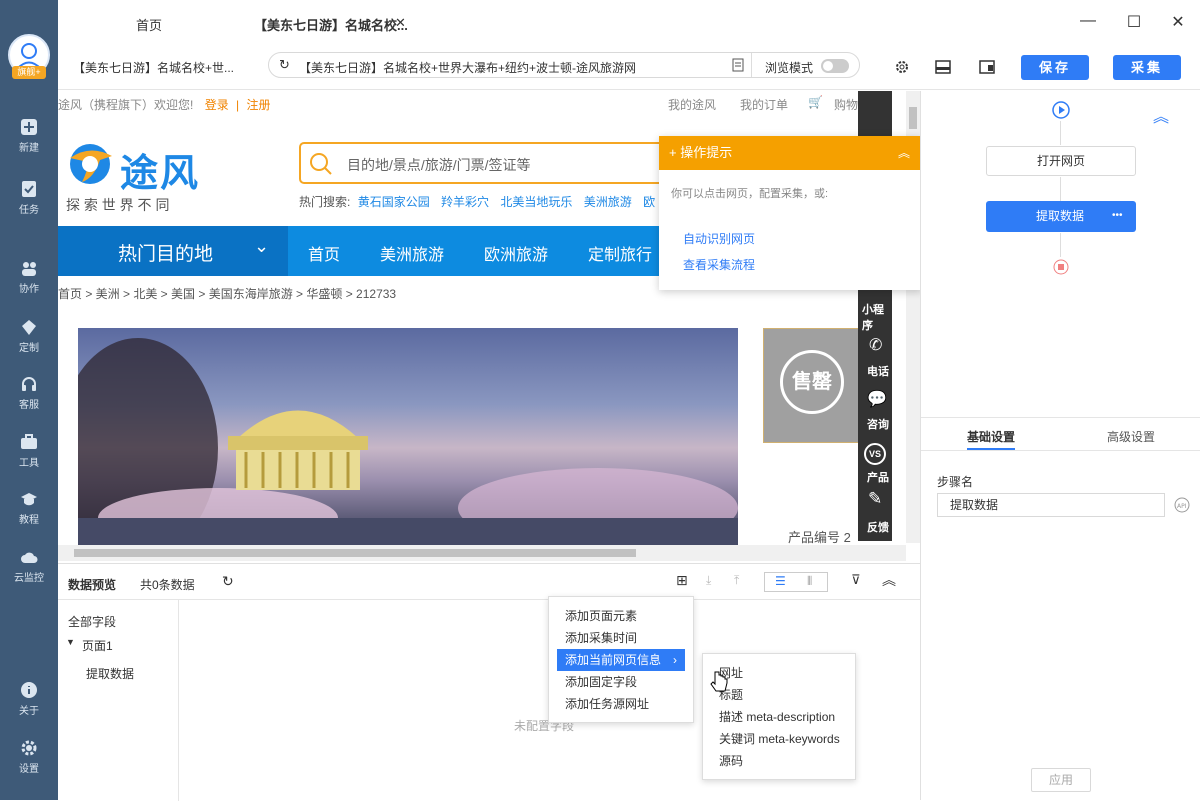  Describe the element at coordinates (29, 508) in the screenshot. I see `sidebar-item-tutorial: 教程` at that location.